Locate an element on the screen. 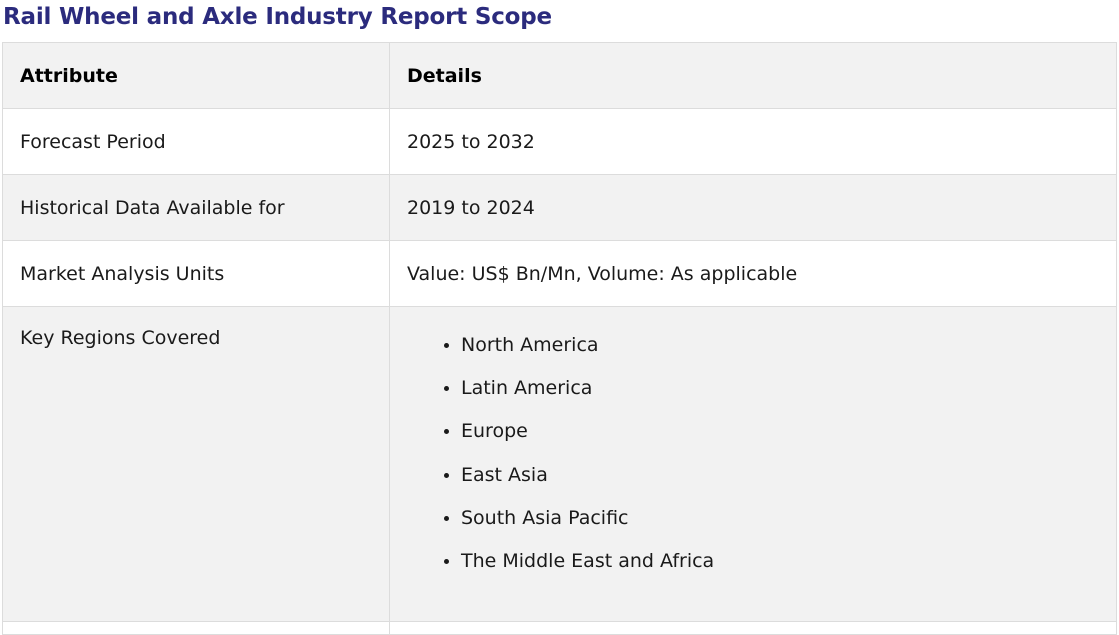 The height and width of the screenshot is (635, 1119). details-cell: Value: US$ Bn/Mn, Volume: As applicable is located at coordinates (753, 273).